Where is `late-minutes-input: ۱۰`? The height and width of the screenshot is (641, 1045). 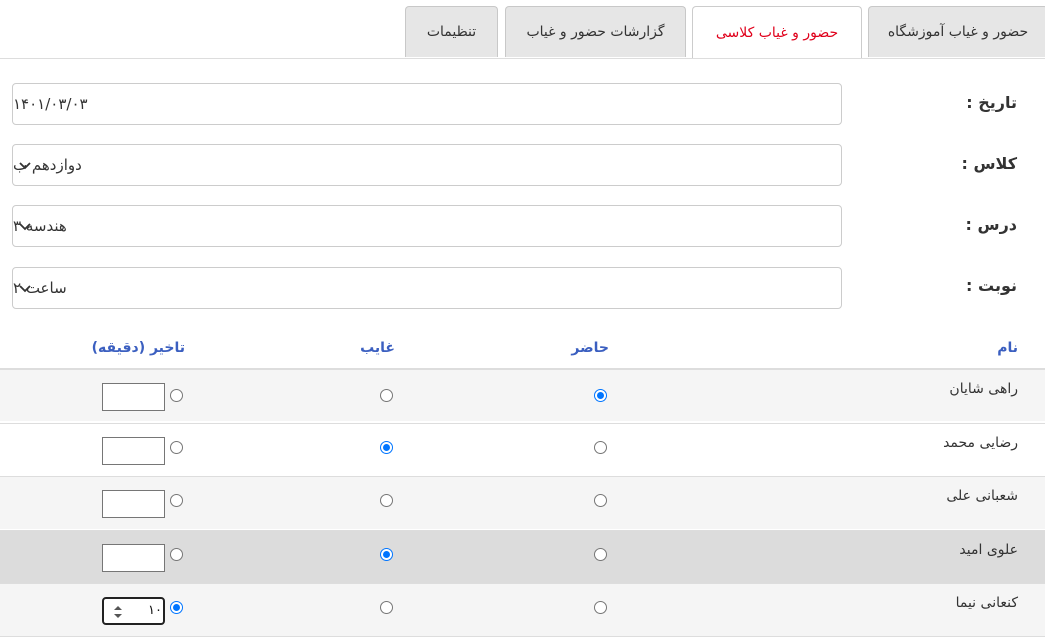
late-minutes-input: ۱۰ is located at coordinates (133, 611).